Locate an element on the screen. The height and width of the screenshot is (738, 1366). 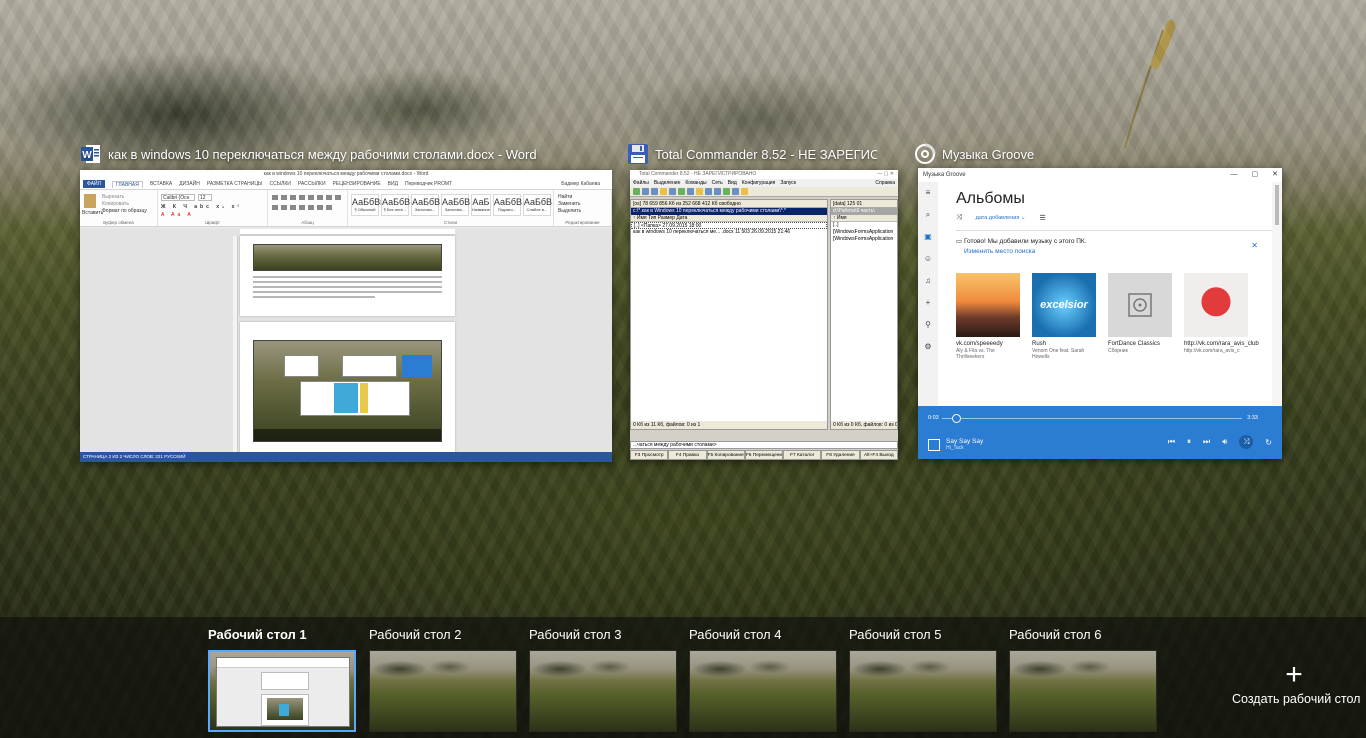
word-tab-references: ССЫЛКИ is located at coordinates (280, 184).